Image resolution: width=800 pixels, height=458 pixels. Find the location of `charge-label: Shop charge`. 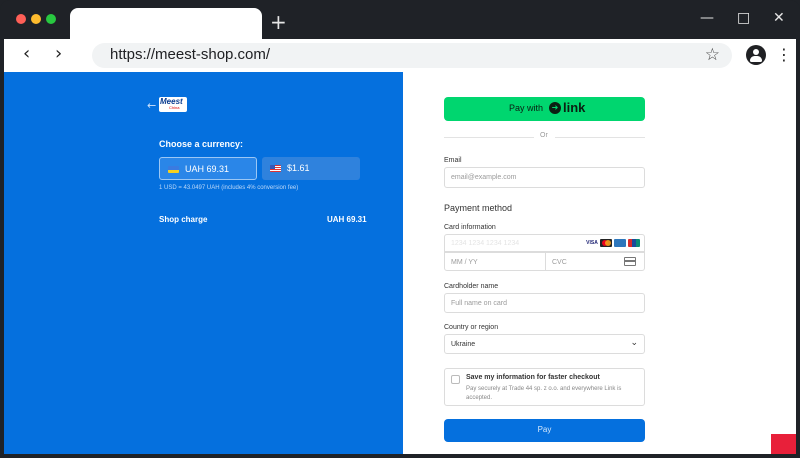

charge-label: Shop charge is located at coordinates (183, 219).